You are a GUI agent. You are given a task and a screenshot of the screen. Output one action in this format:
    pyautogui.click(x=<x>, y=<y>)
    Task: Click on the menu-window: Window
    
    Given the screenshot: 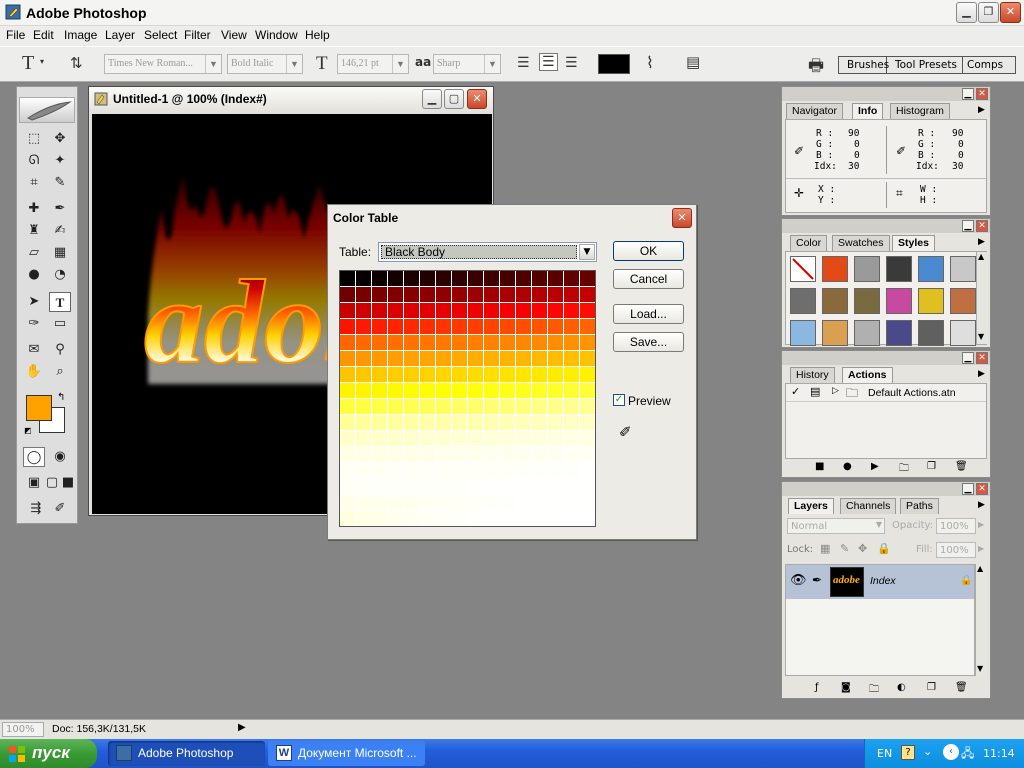 What is the action you would take?
    pyautogui.click(x=276, y=35)
    